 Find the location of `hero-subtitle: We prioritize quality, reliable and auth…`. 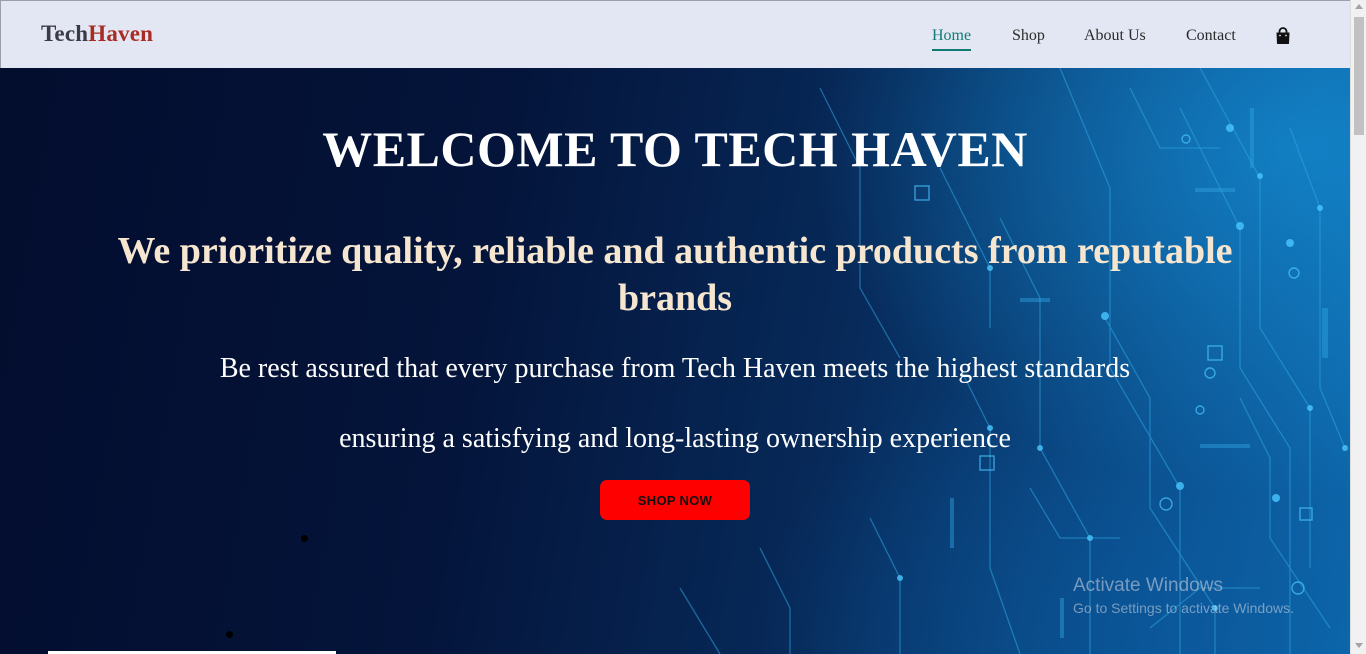

hero-subtitle: We prioritize quality, reliable and auth… is located at coordinates (675, 274).